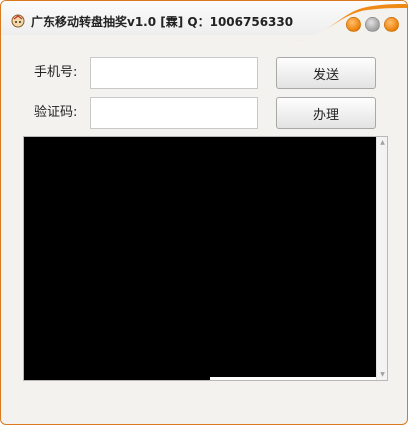 The width and height of the screenshot is (408, 425). I want to click on phone-label: 手机号:, so click(56, 72).